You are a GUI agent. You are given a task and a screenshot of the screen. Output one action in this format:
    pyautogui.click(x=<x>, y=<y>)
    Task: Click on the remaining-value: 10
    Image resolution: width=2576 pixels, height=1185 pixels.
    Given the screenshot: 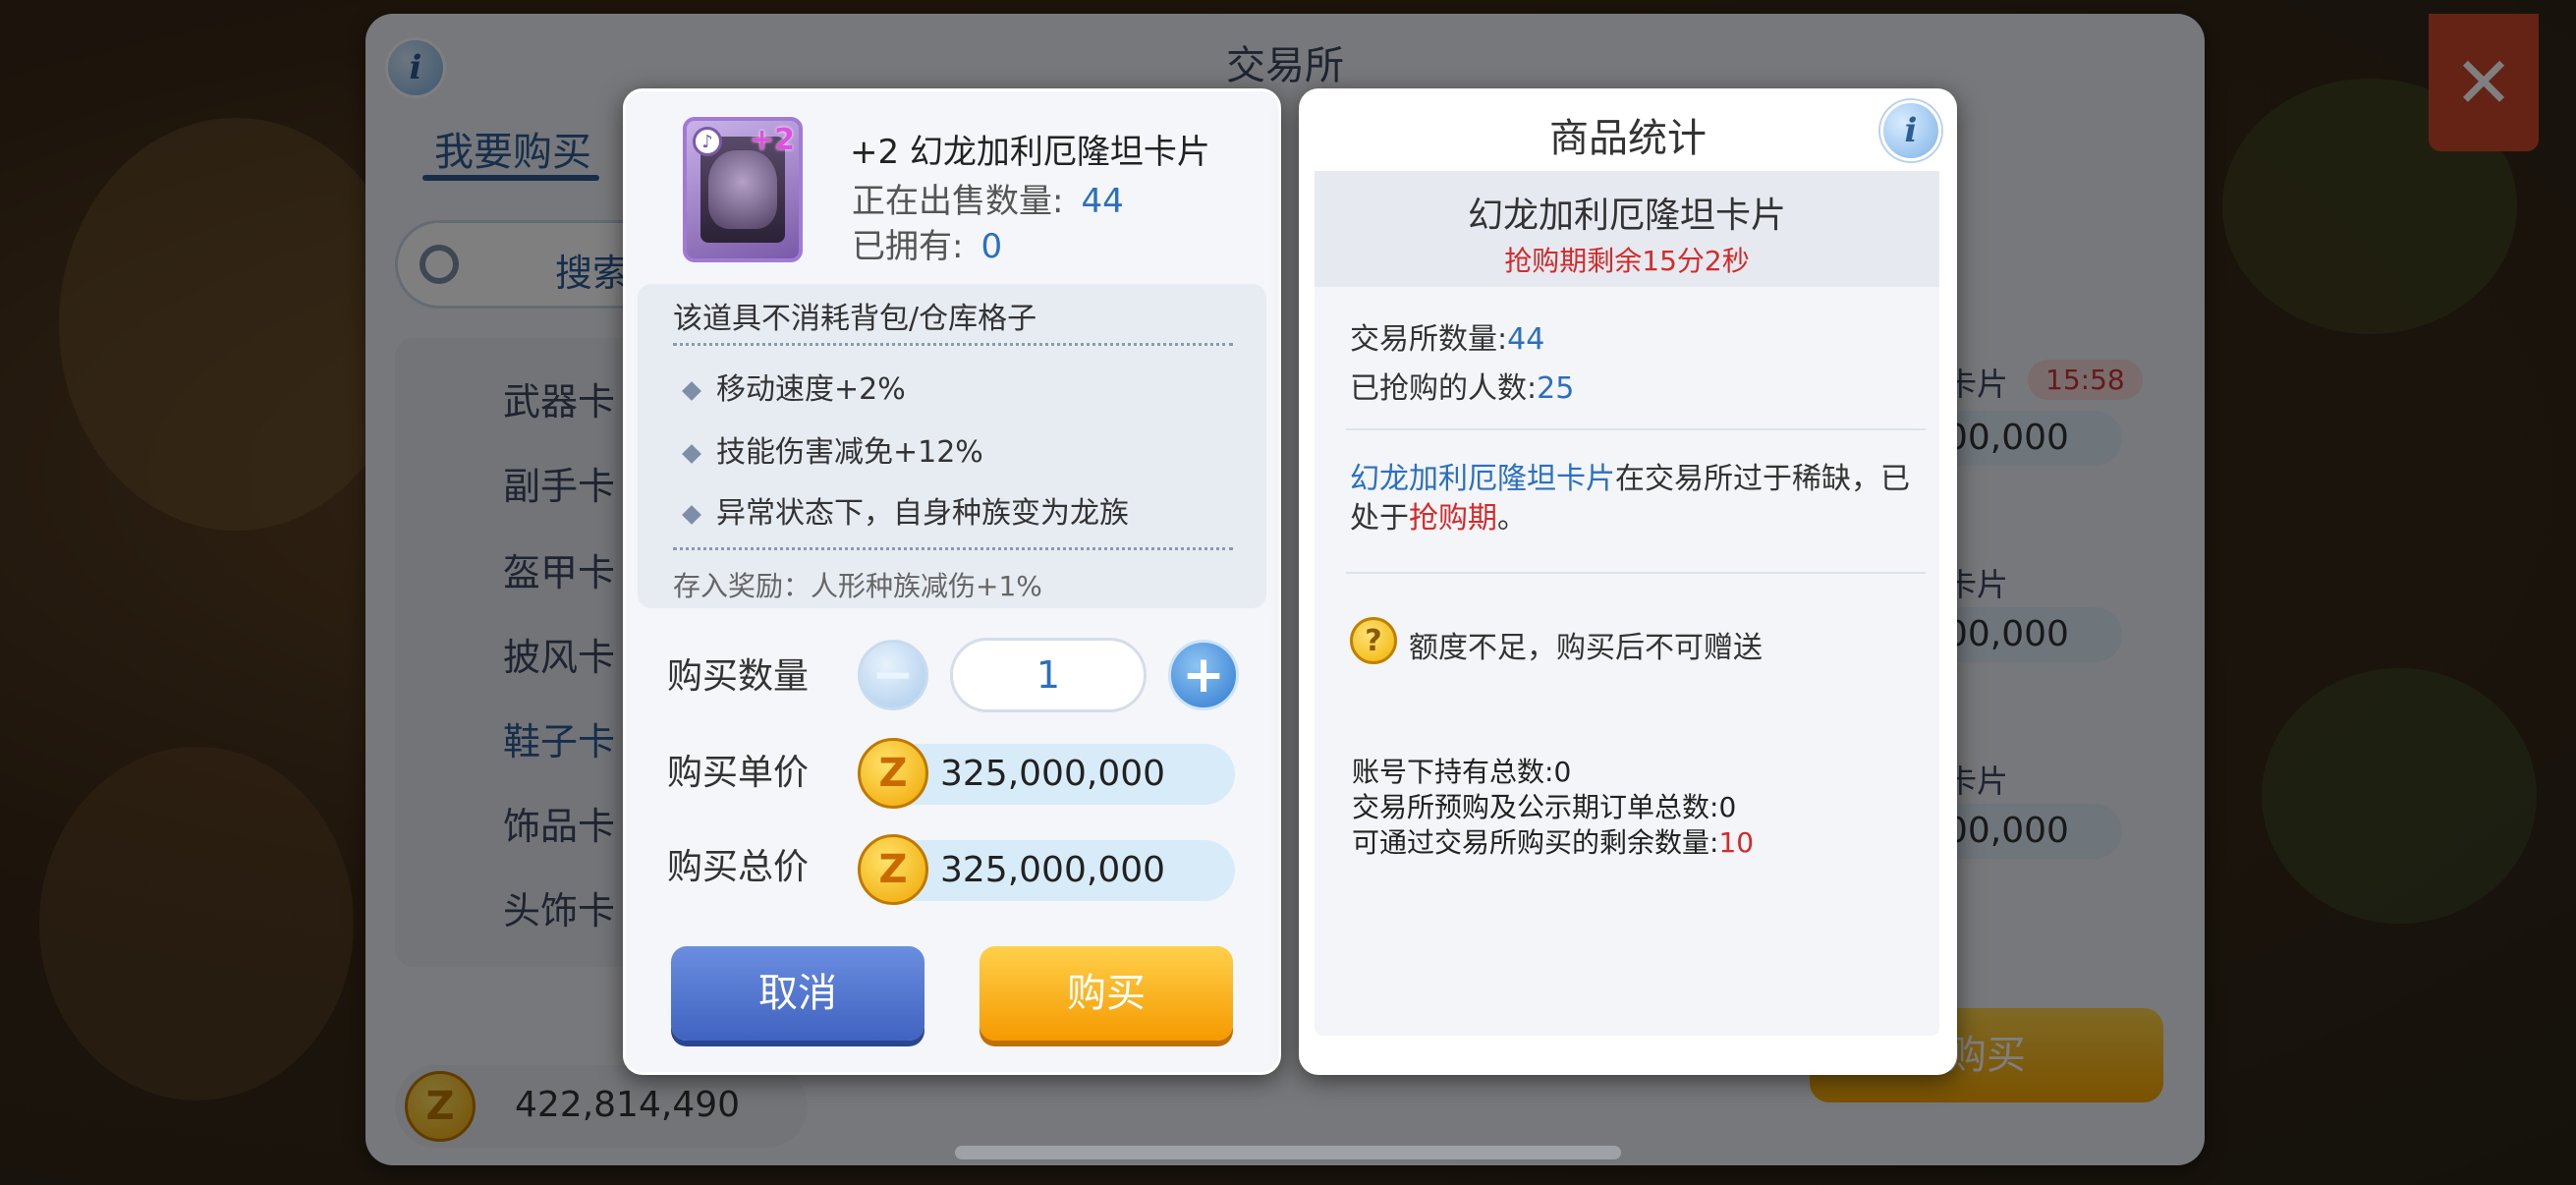 What is the action you would take?
    pyautogui.click(x=1736, y=843)
    